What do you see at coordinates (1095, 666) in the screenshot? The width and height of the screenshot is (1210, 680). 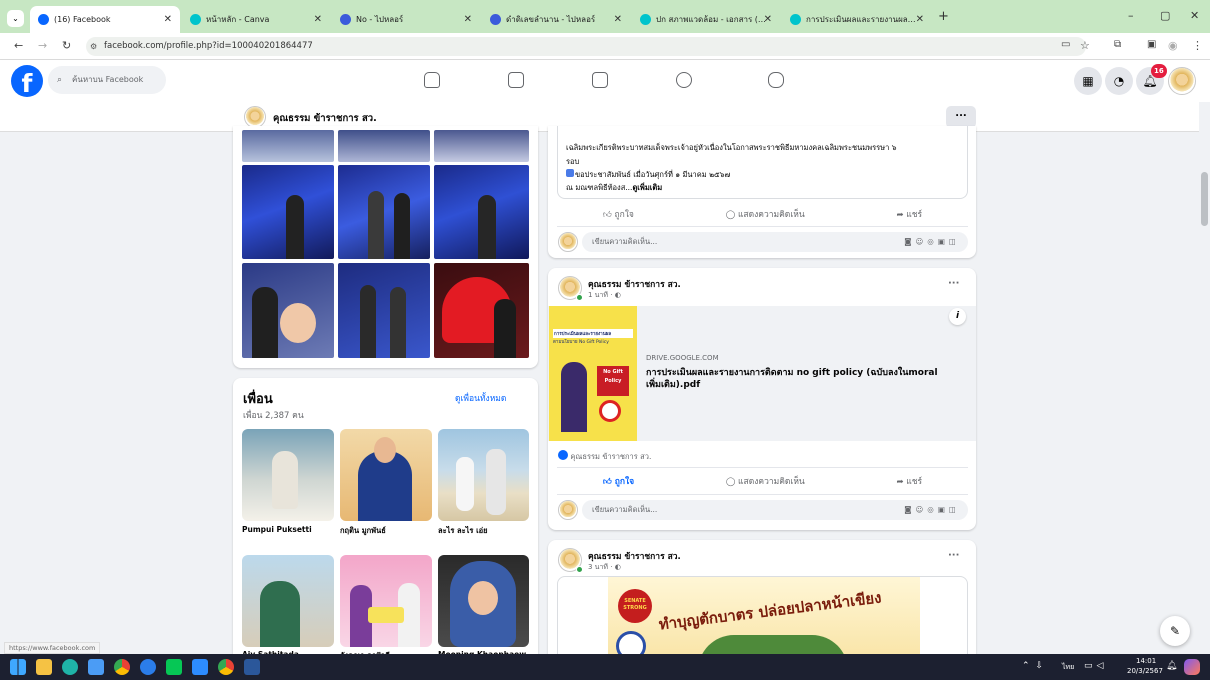 I see `network-volume-icons: ▭◁` at bounding box center [1095, 666].